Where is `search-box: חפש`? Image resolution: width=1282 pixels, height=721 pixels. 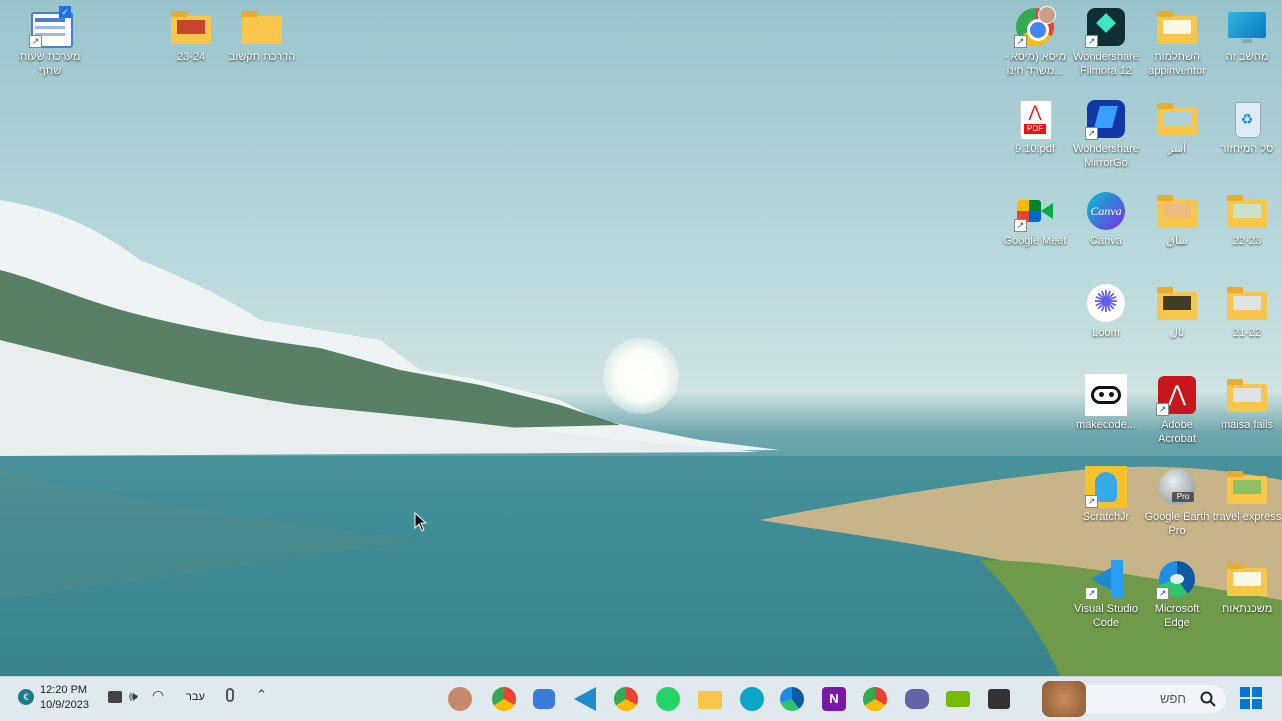 search-box: חפש is located at coordinates (1134, 699).